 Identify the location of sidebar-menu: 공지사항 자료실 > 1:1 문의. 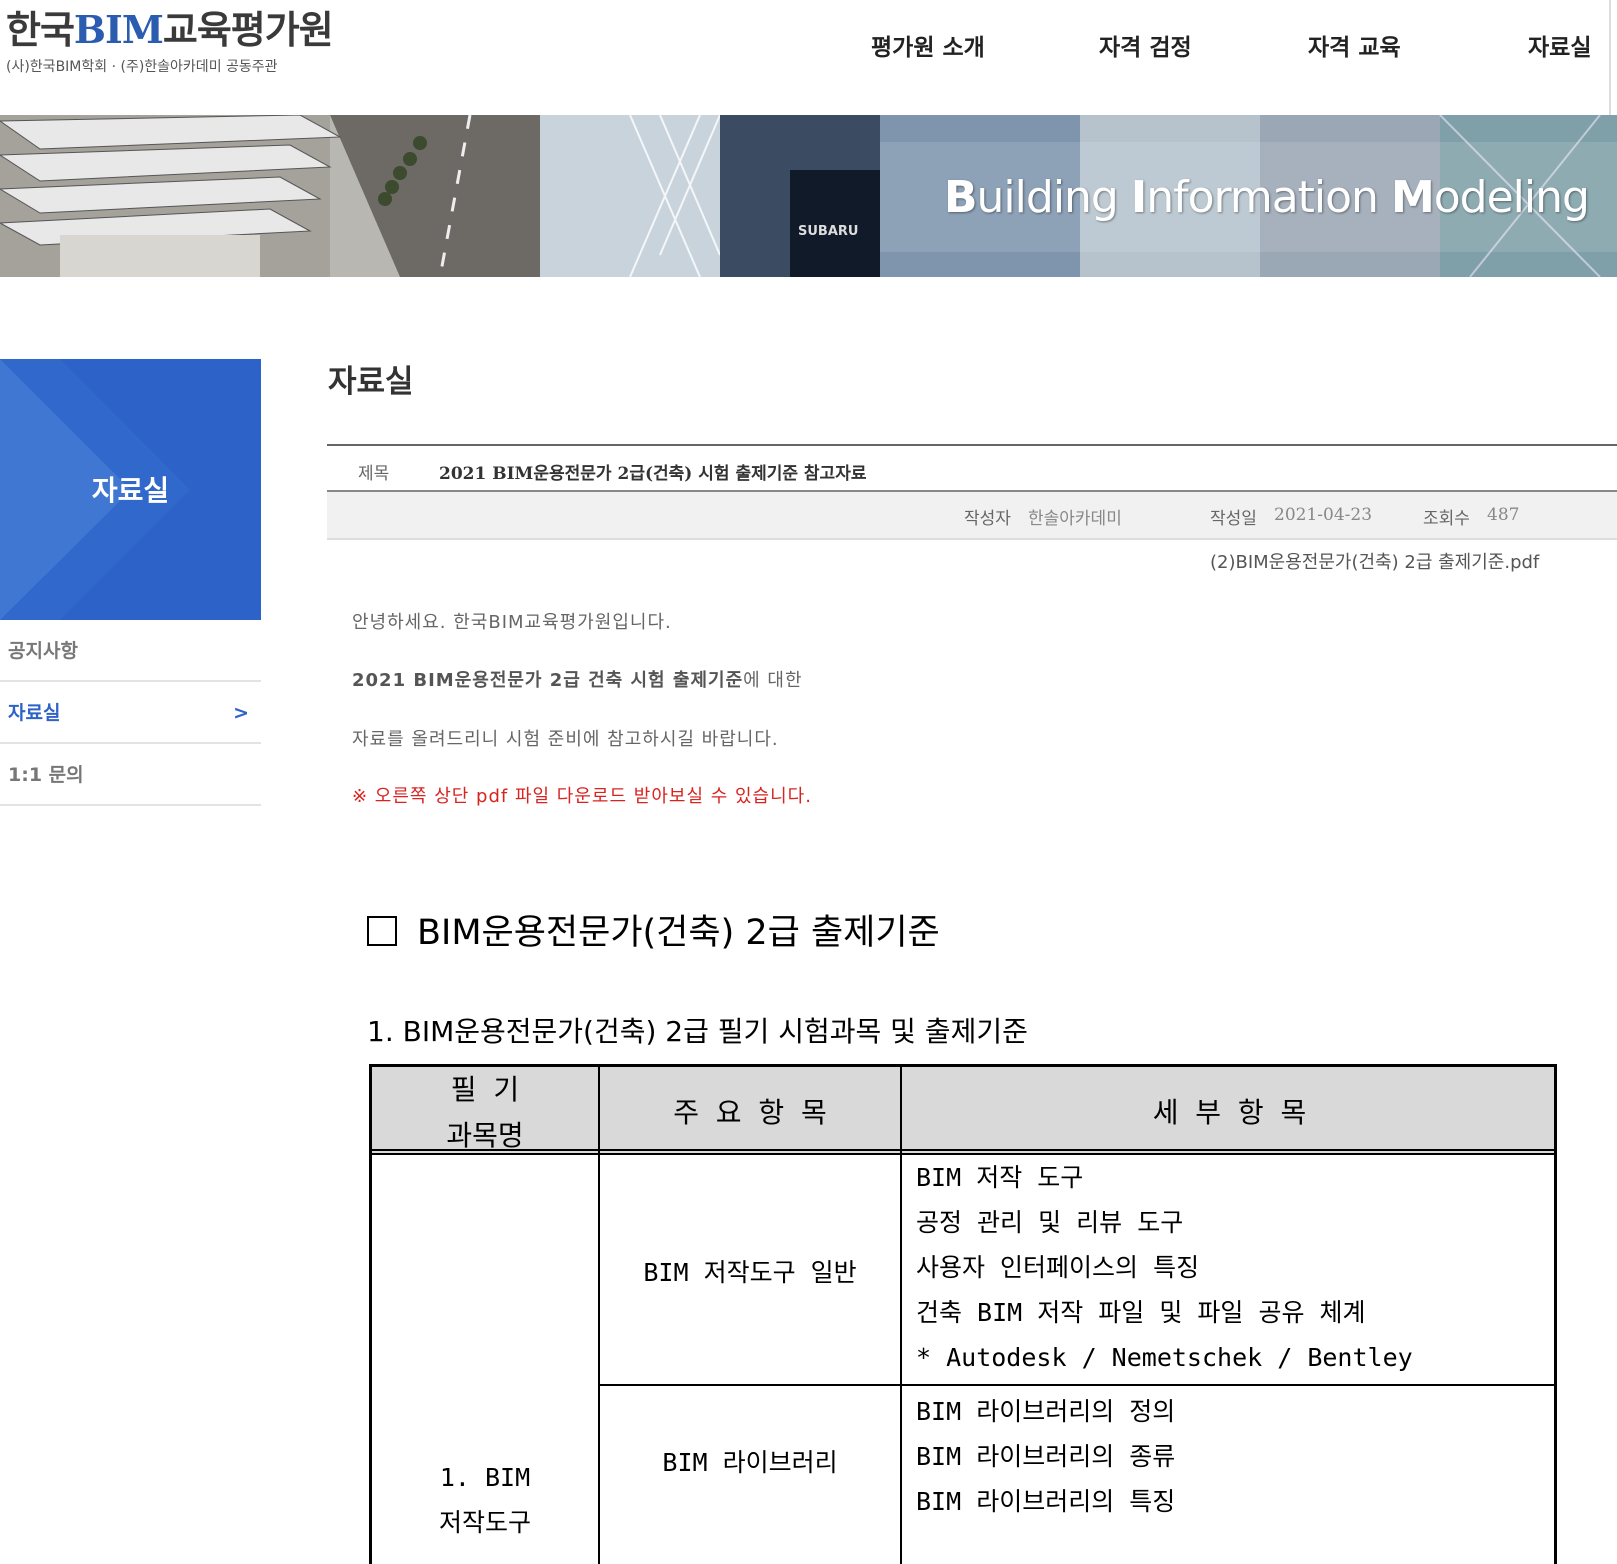
(130, 713).